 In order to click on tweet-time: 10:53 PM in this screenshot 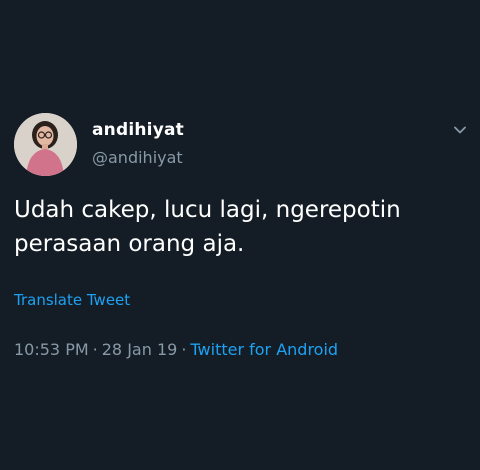, I will do `click(51, 349)`.